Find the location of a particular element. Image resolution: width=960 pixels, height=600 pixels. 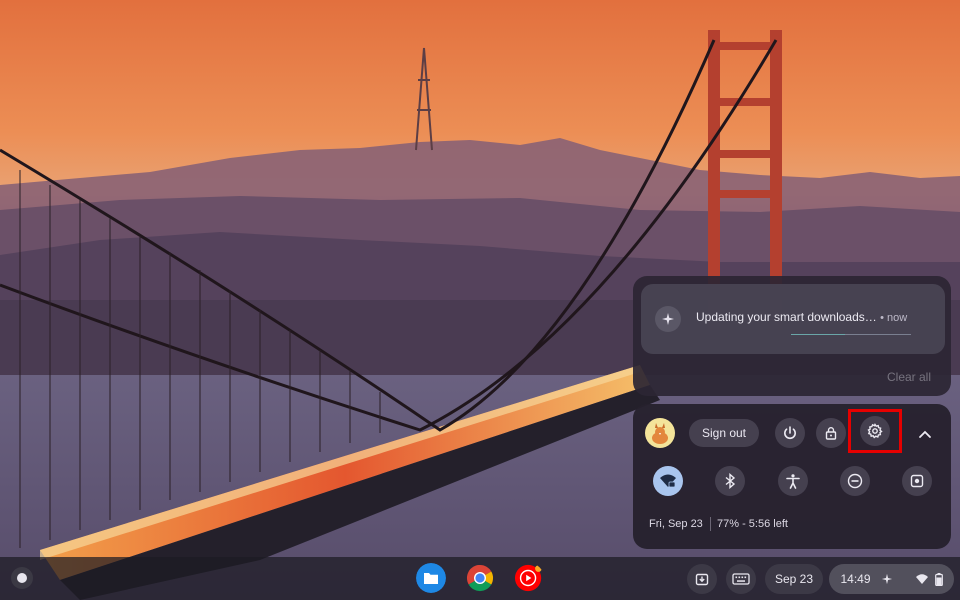

lock-button is located at coordinates (831, 433).